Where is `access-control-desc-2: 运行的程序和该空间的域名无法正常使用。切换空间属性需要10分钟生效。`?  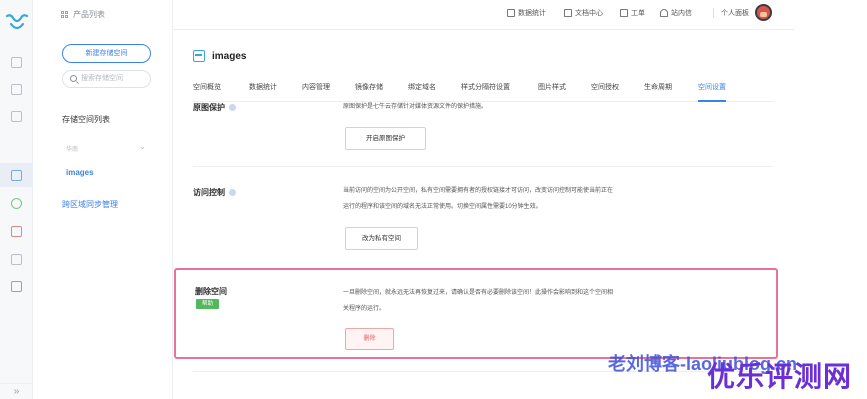 access-control-desc-2: 运行的程序和该空间的域名无法正常使用。切换空间属性需要10分钟生效。 is located at coordinates (442, 207).